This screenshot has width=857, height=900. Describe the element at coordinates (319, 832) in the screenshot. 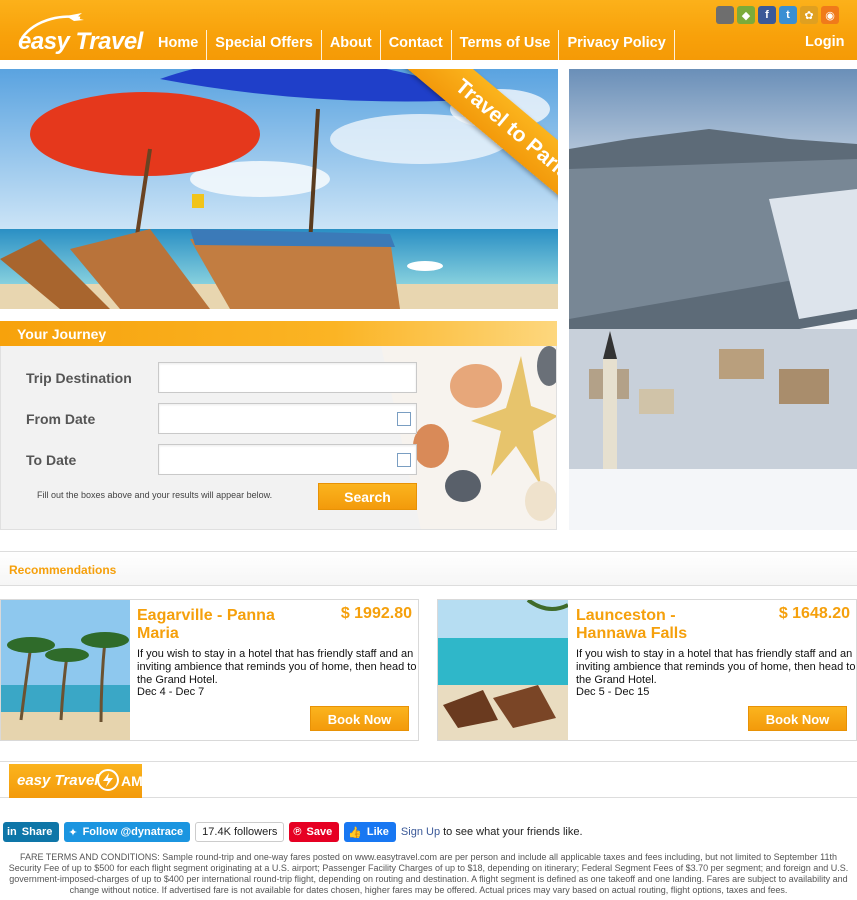

I see `pinterest-label: Save` at that location.